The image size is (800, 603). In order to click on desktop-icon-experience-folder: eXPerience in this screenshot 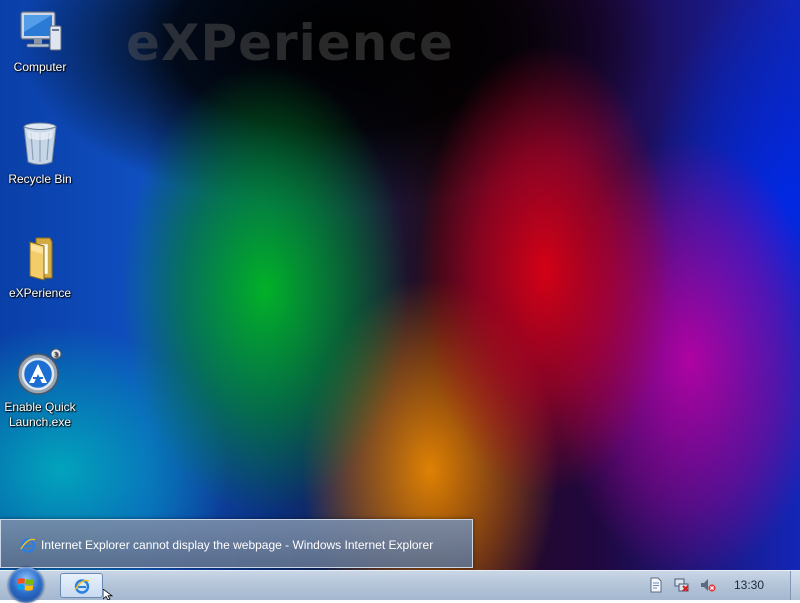, I will do `click(40, 267)`.